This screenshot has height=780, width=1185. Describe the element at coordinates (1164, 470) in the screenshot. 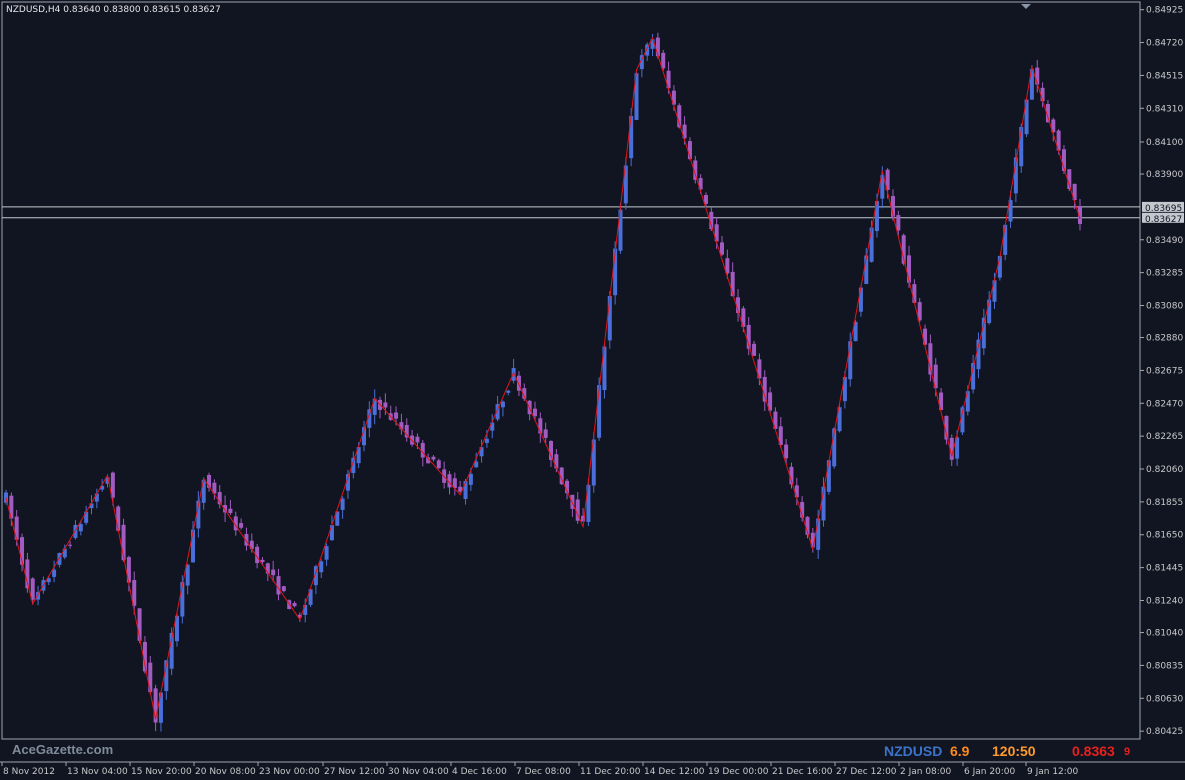

I see `price-tick-label: 0.82060` at that location.